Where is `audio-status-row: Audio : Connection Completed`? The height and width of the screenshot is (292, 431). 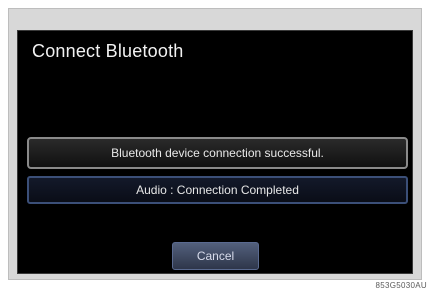 audio-status-row: Audio : Connection Completed is located at coordinates (217, 190).